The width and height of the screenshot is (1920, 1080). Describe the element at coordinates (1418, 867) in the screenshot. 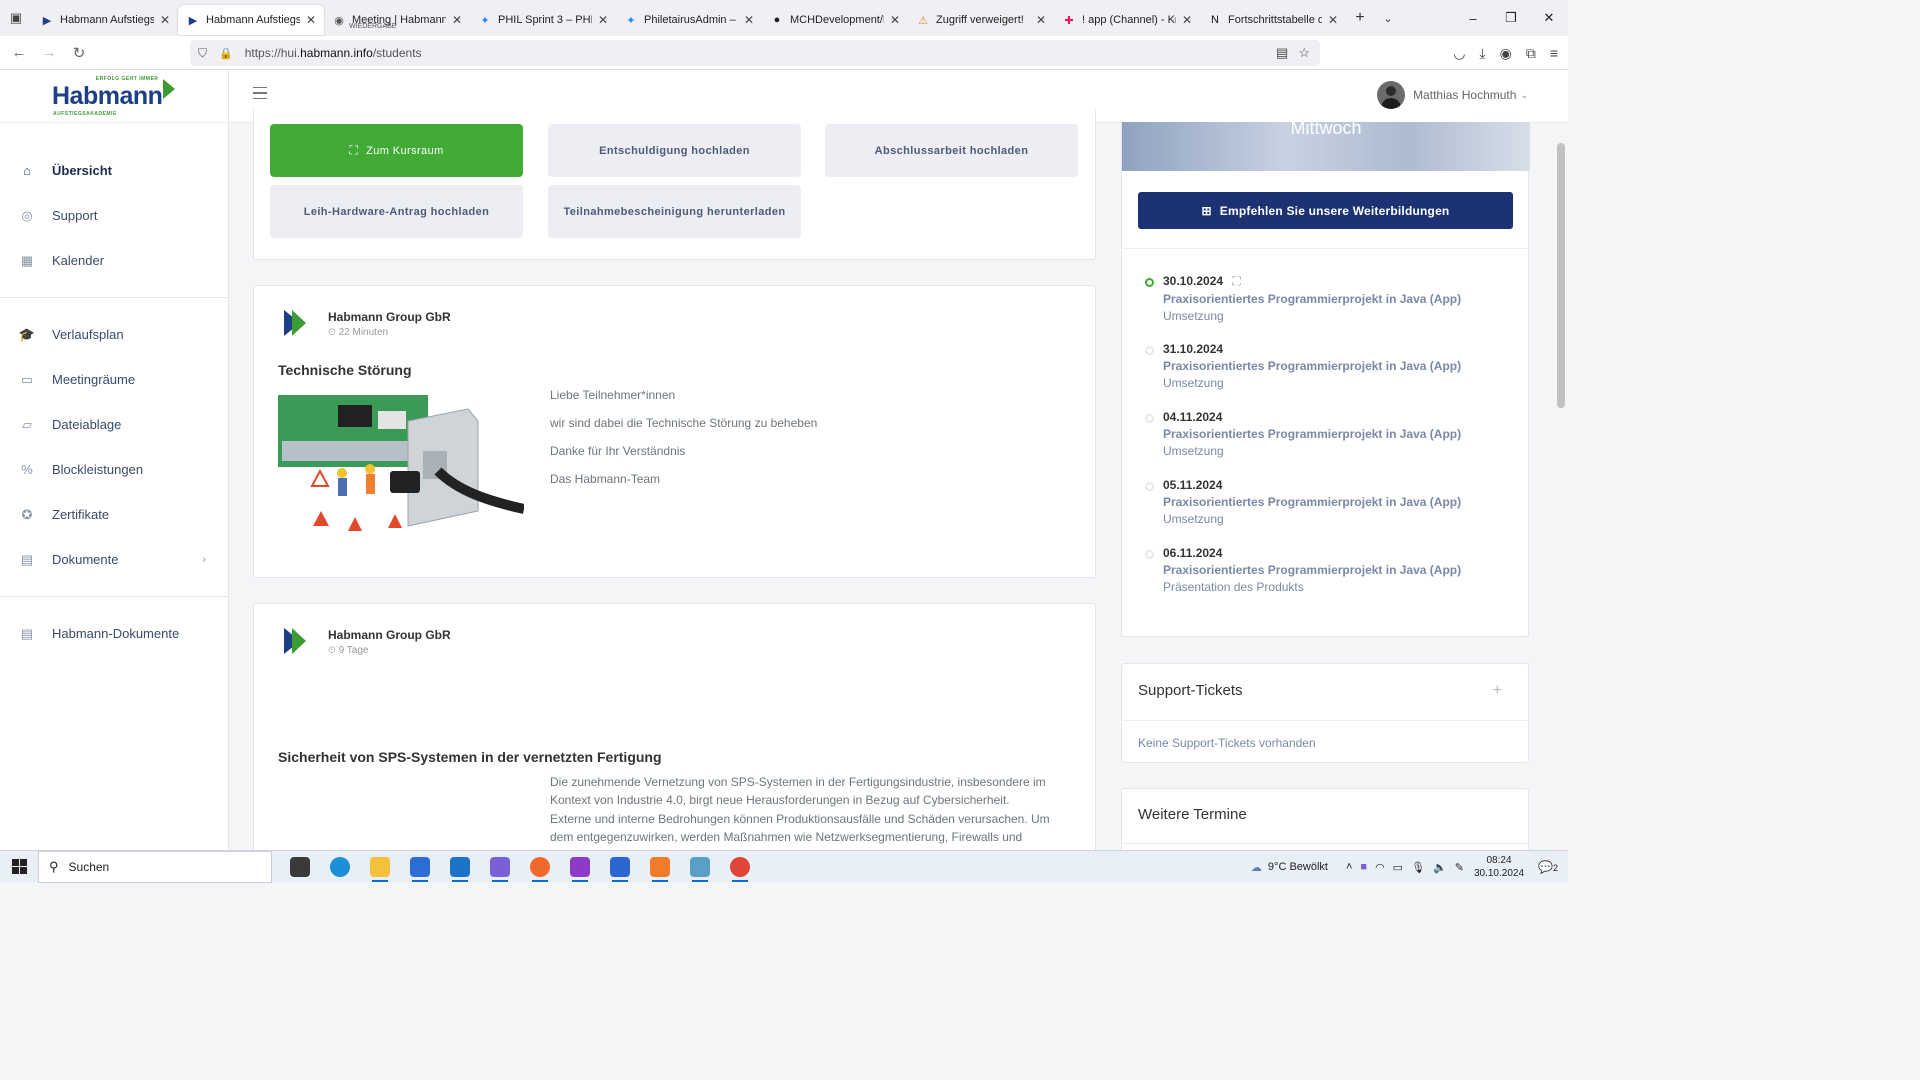

I see `microphone-icon: 🎙` at that location.